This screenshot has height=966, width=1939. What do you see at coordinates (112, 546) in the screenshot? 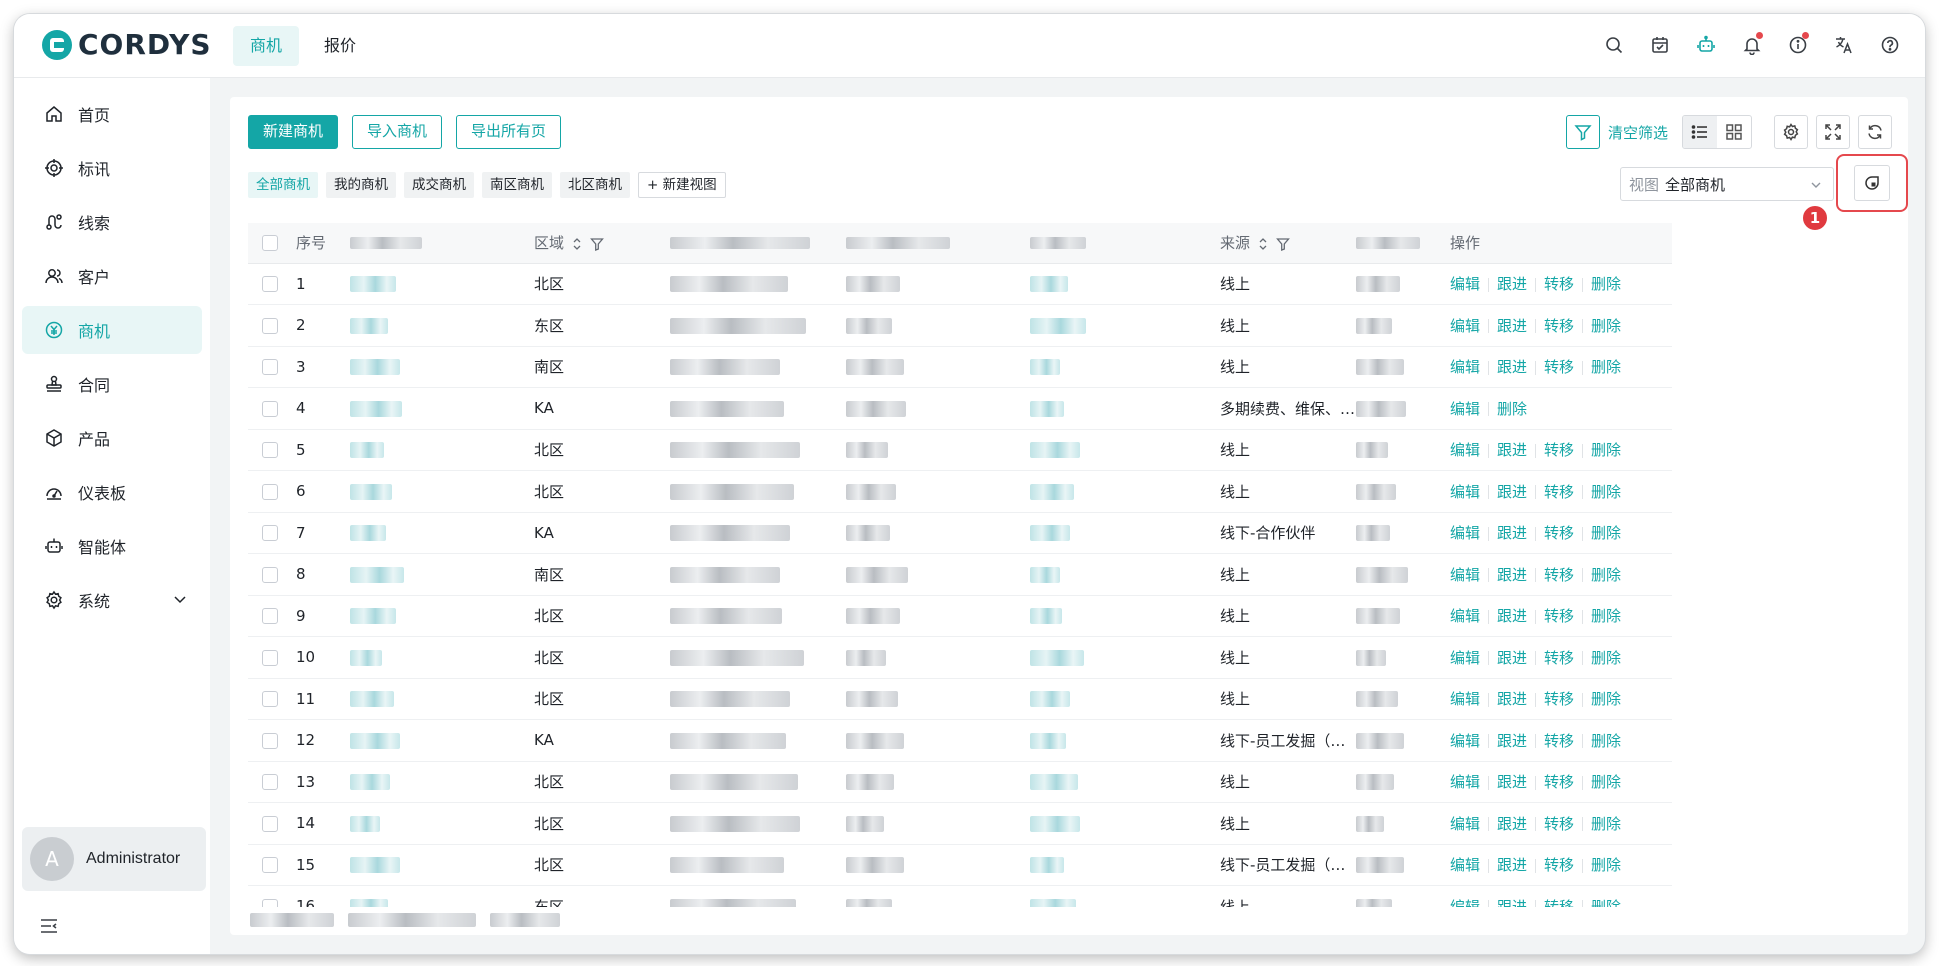
I see `sidebar-item: 智能体` at bounding box center [112, 546].